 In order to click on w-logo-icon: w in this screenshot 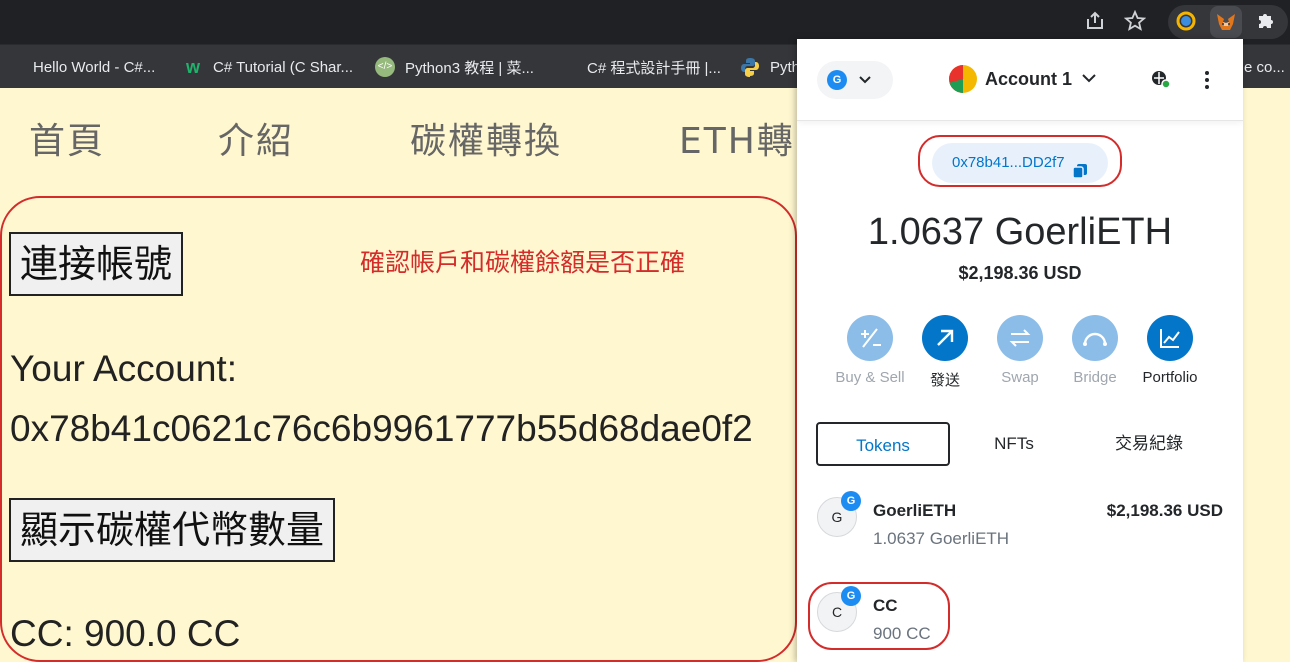, I will do `click(192, 67)`.